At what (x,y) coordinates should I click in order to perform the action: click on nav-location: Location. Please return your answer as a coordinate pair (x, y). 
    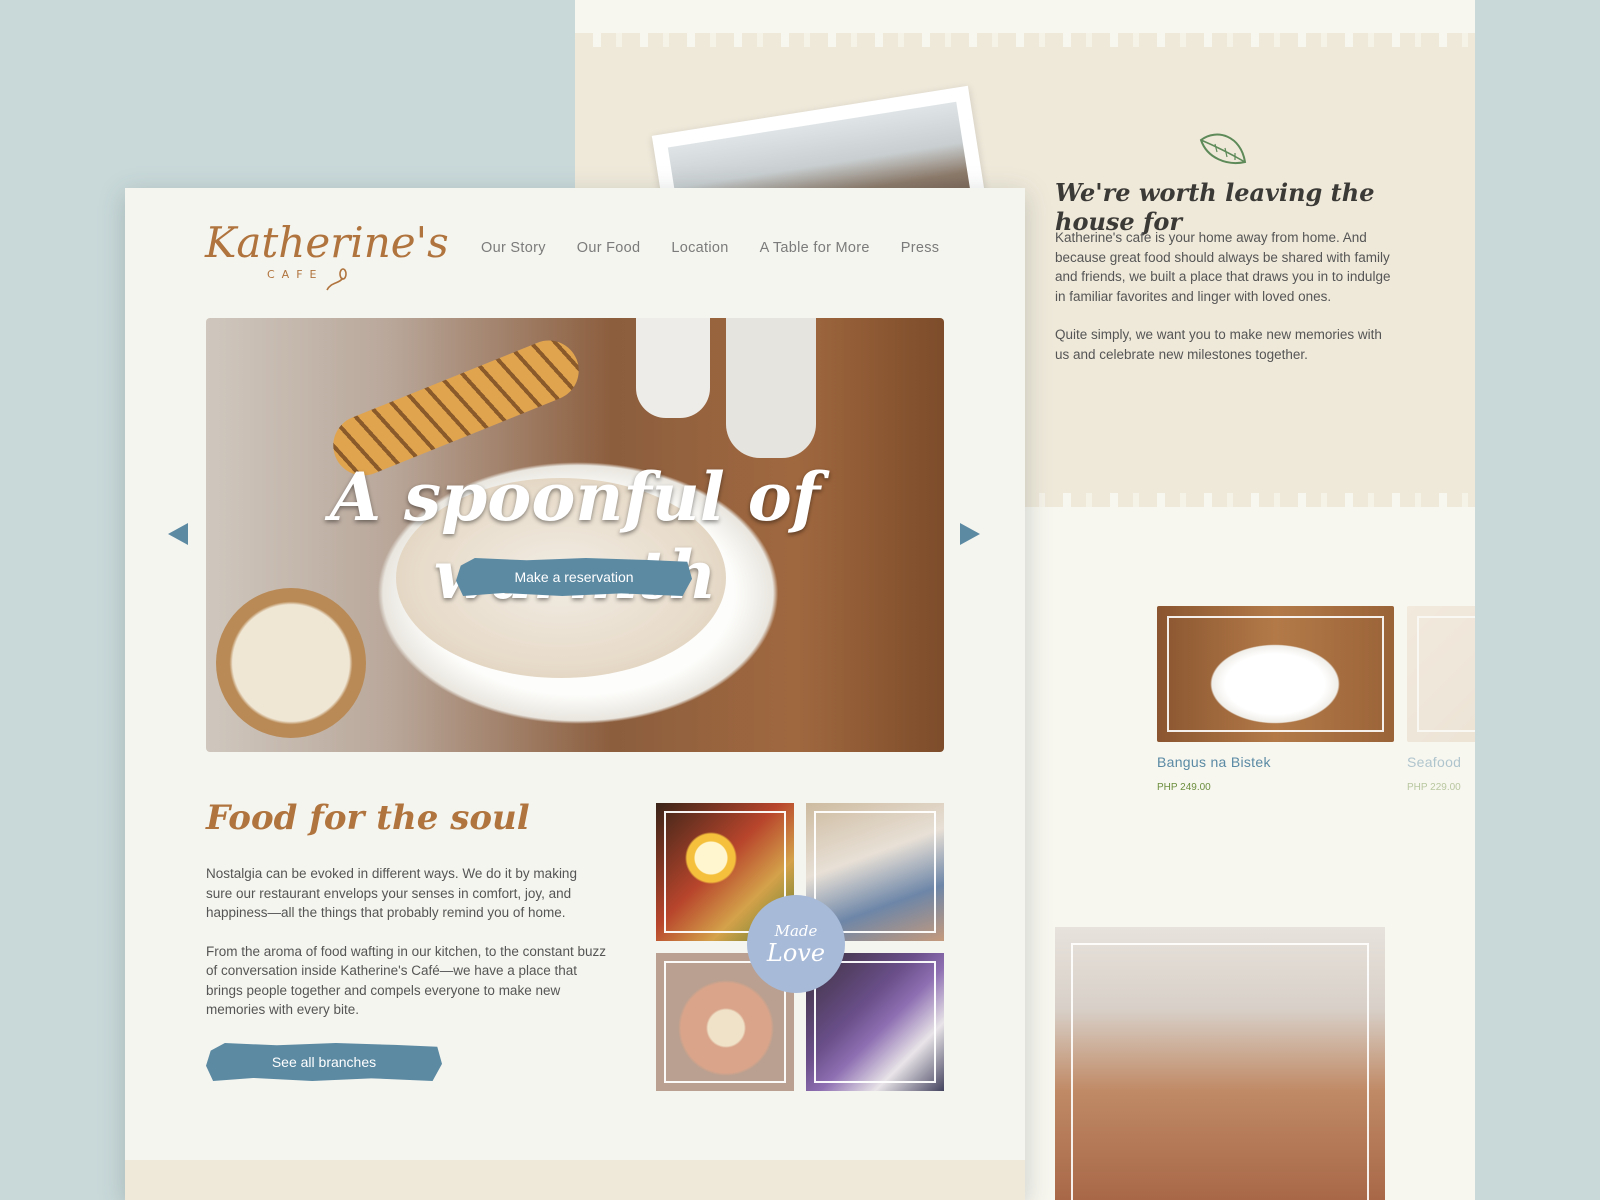
    Looking at the image, I should click on (699, 248).